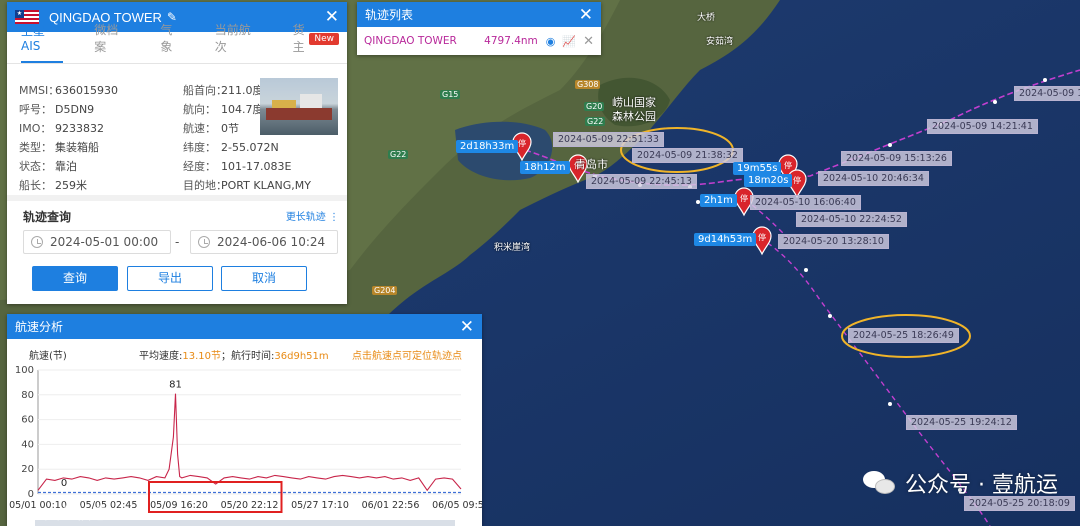 This screenshot has height=526, width=1080. Describe the element at coordinates (960, 483) in the screenshot. I see `wechat-watermark: 公众号 · 壹航运` at that location.